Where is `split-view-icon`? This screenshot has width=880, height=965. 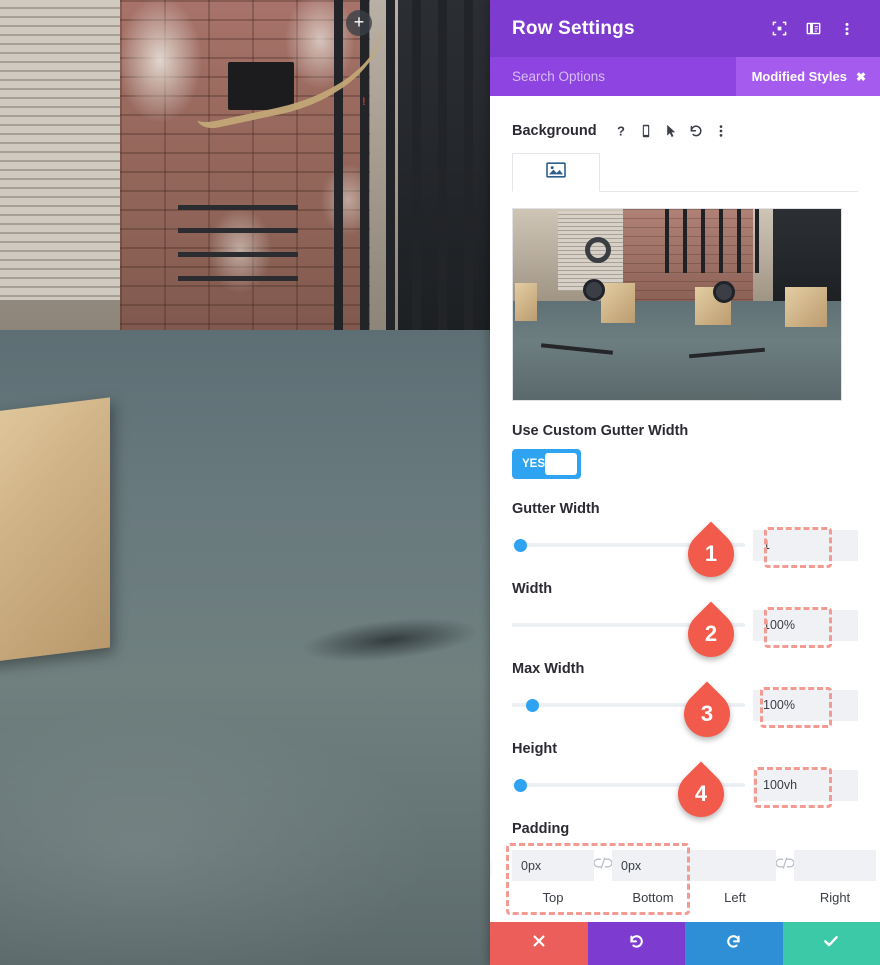 split-view-icon is located at coordinates (813, 29).